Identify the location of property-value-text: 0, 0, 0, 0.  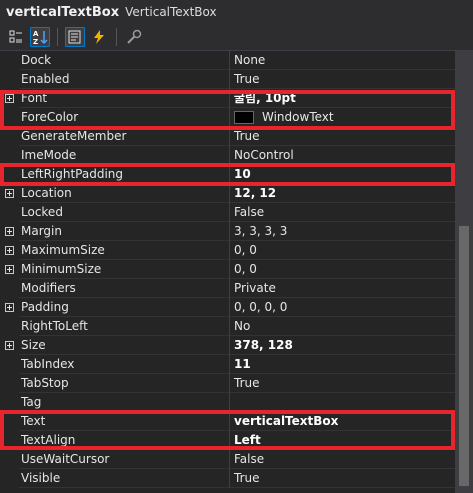
(261, 306).